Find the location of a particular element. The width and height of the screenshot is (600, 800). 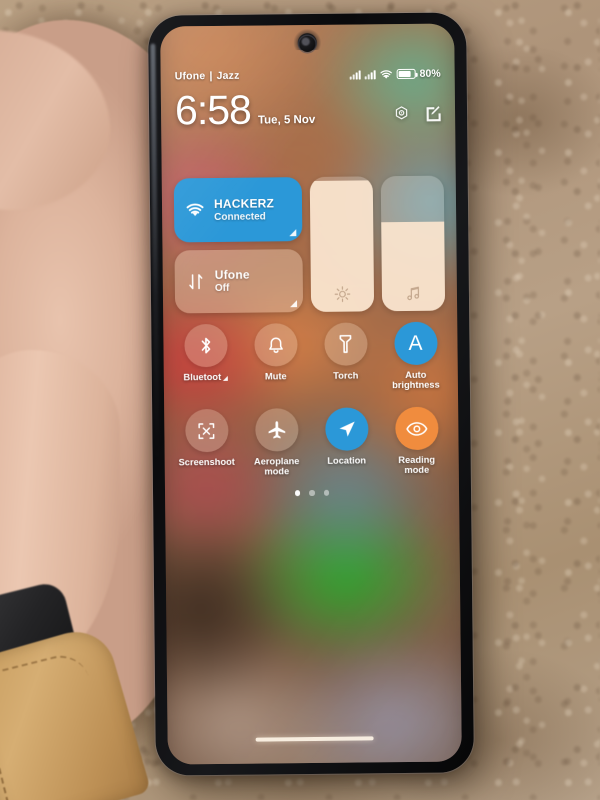

screenshot-icon is located at coordinates (206, 430).